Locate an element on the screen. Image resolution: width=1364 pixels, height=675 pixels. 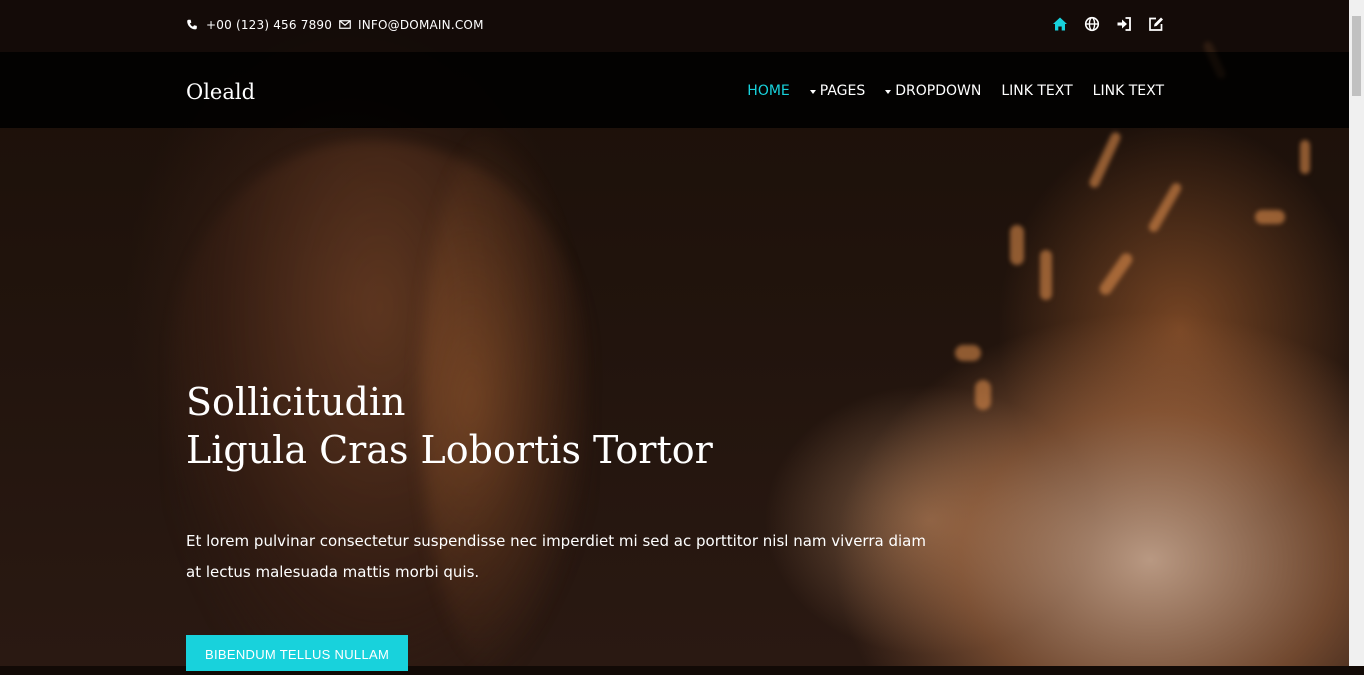
phone-contact: +00 (123) 456 7890 is located at coordinates (259, 25).